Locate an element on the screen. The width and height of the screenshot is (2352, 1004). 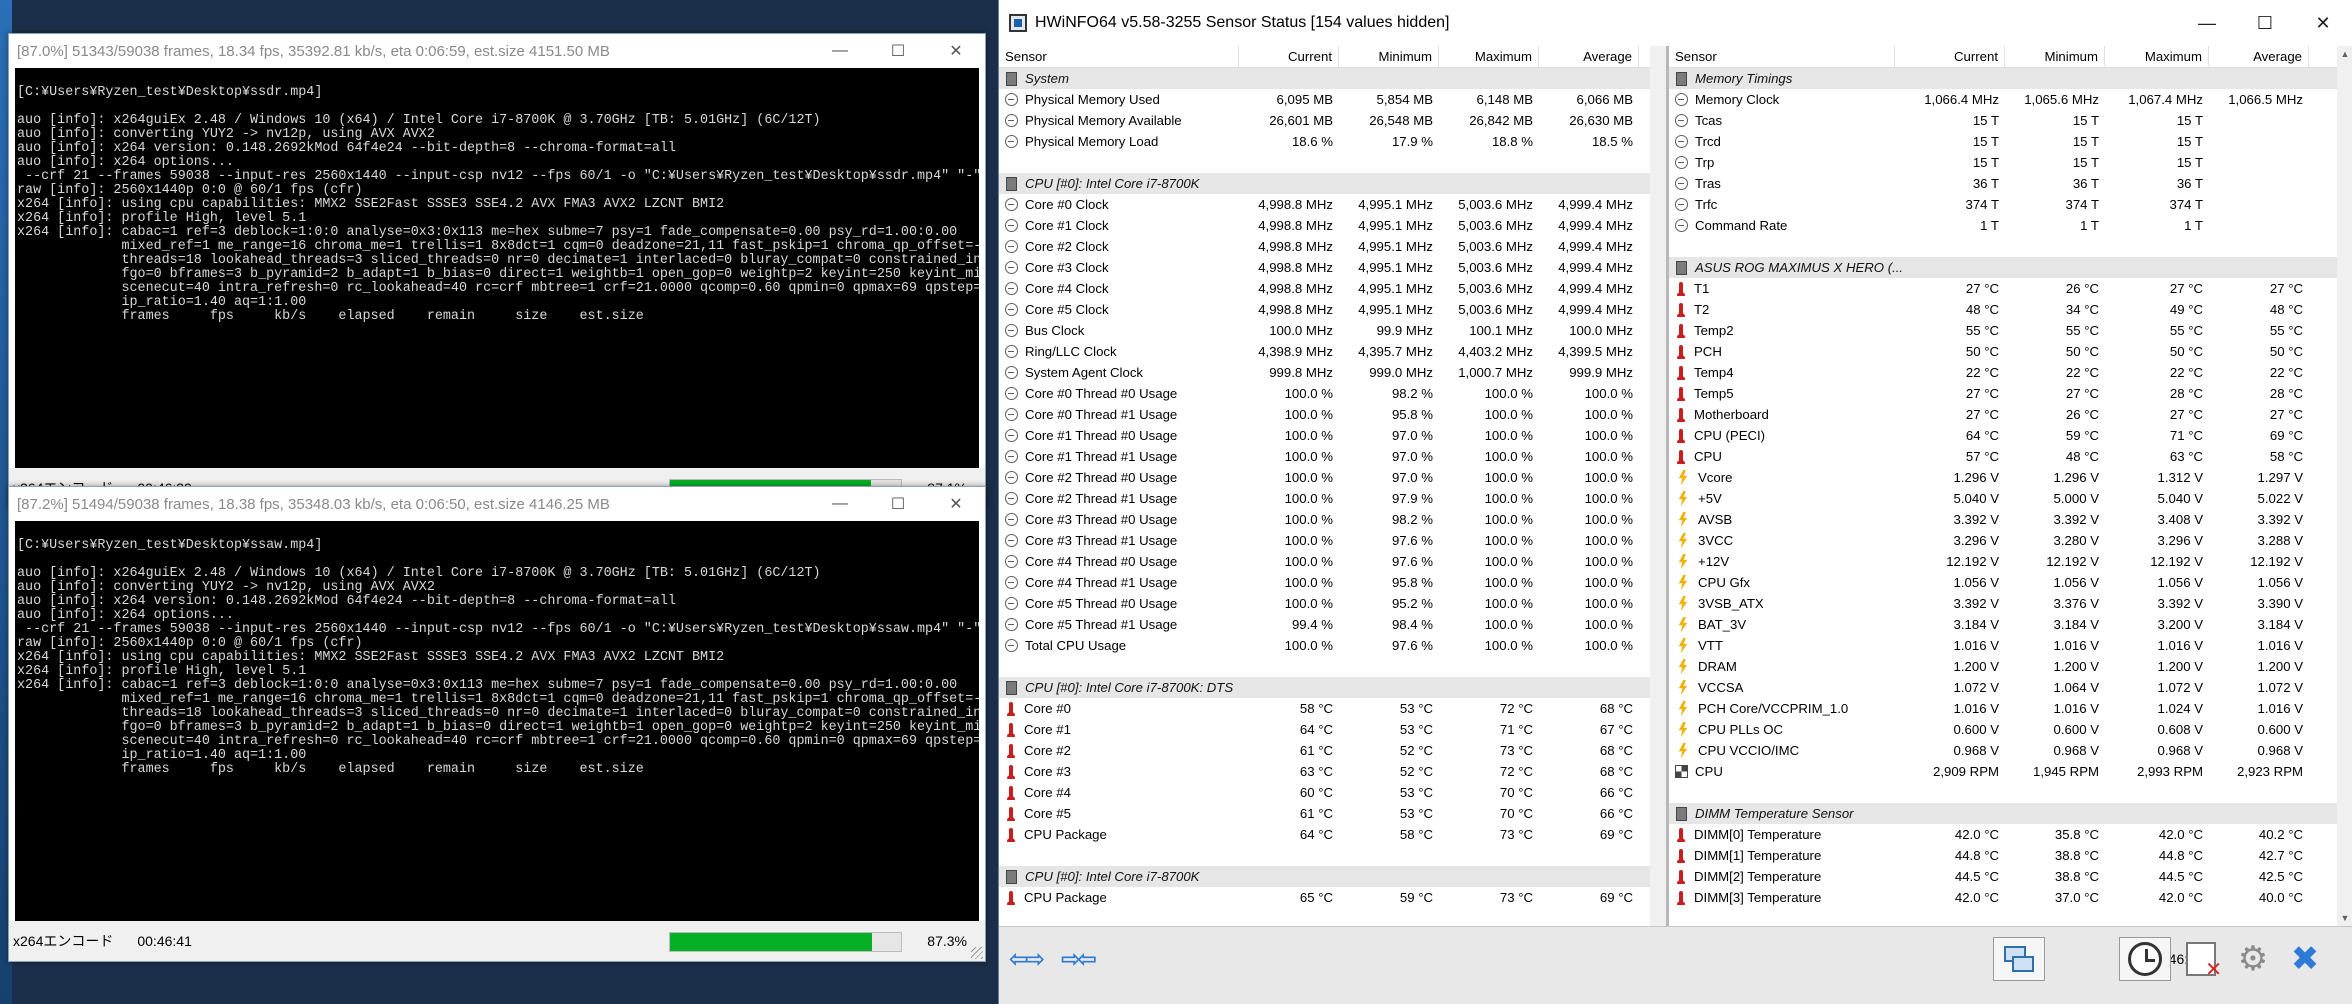
sensor-row: Temp2 55 °C 55 °C 55 °C 55 °C is located at coordinates (2010, 330).